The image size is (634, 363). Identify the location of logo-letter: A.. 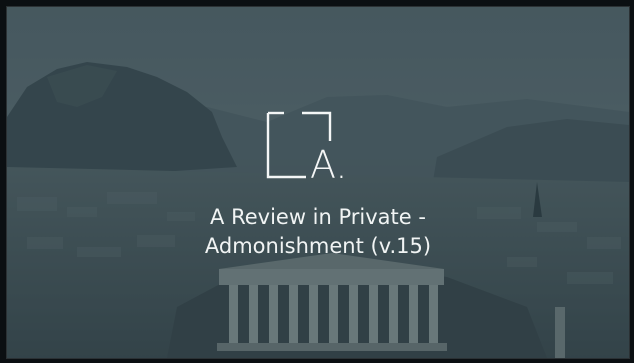
(329, 165).